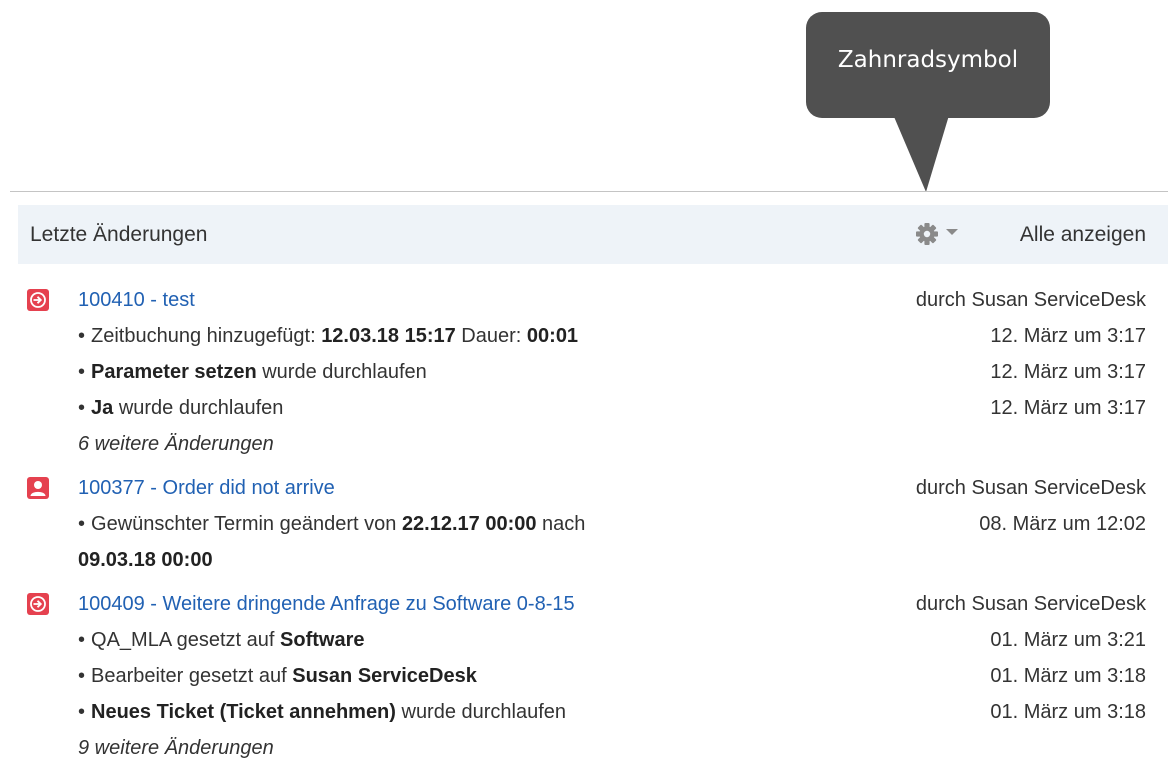 The image size is (1168, 767). I want to click on change-text: 09.03.18 00:00, so click(145, 560).